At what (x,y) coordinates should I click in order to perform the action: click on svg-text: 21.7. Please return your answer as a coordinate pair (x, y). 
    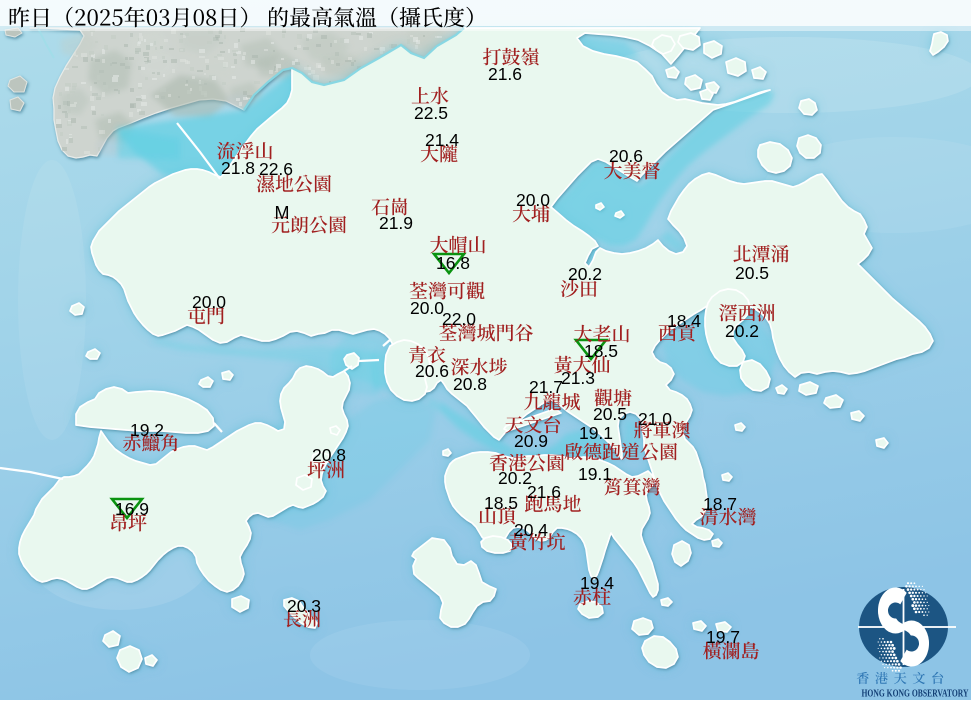
    Looking at the image, I should click on (546, 387).